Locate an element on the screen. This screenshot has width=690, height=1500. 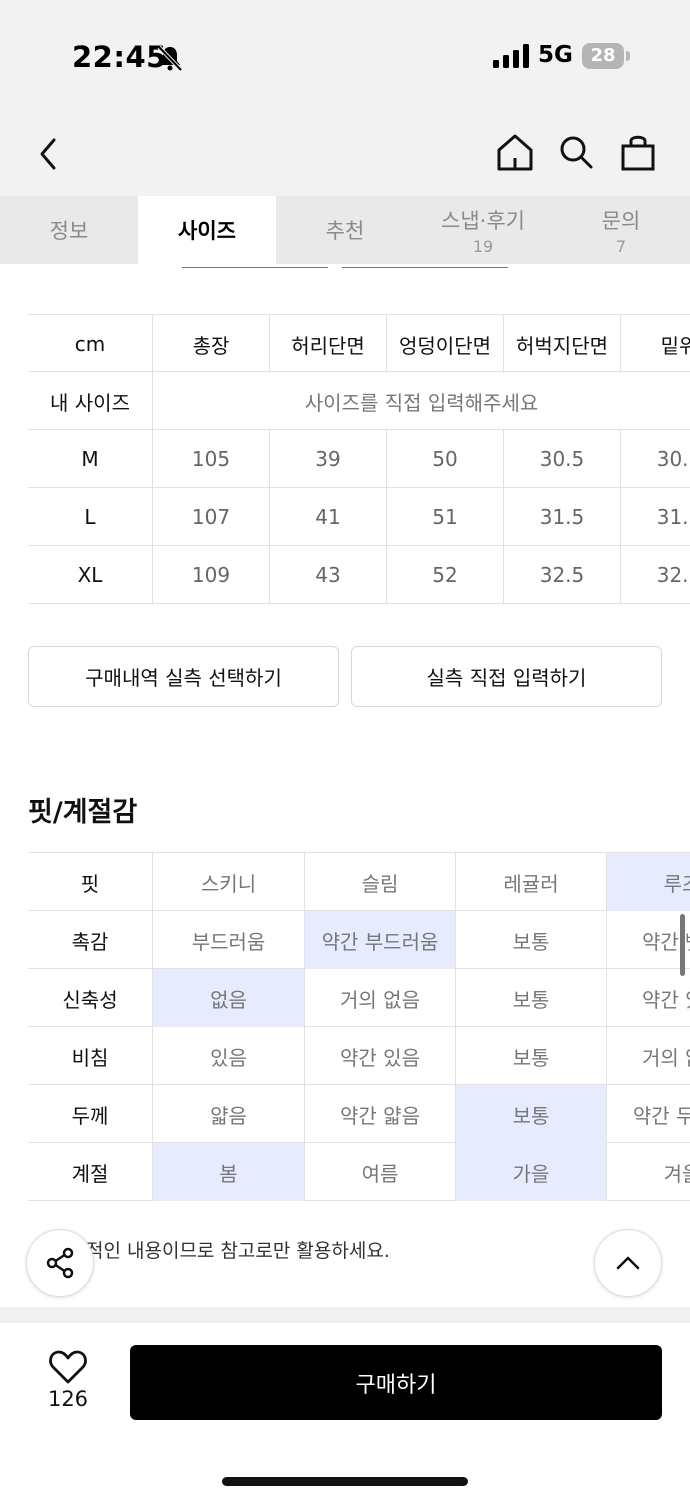
signal-icon is located at coordinates (511, 56).